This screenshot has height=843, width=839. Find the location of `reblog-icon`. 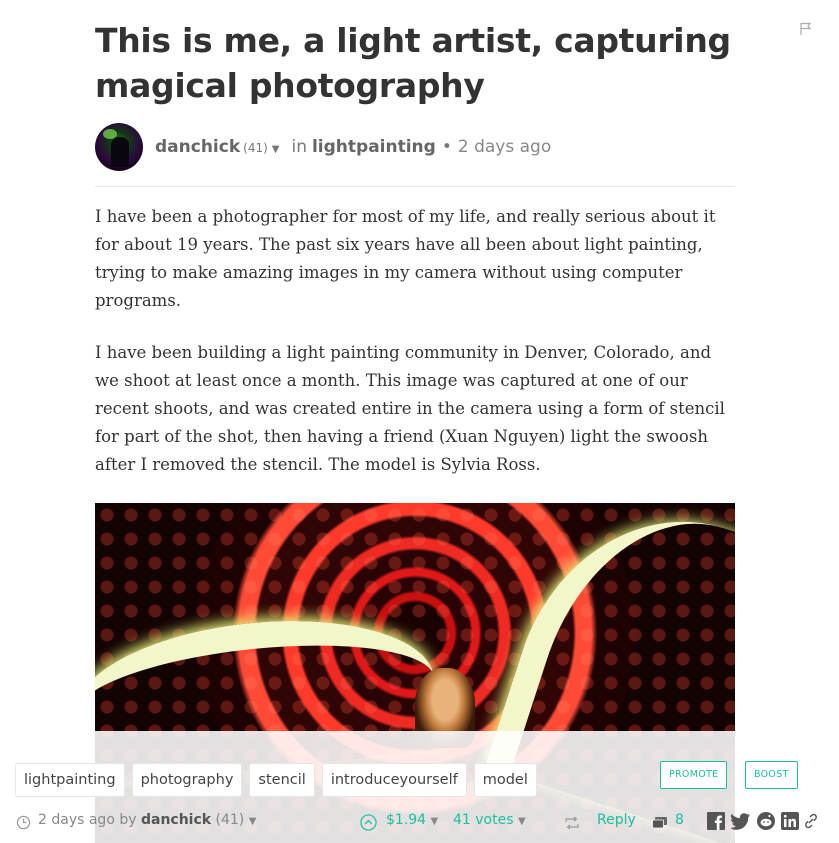

reblog-icon is located at coordinates (572, 823).